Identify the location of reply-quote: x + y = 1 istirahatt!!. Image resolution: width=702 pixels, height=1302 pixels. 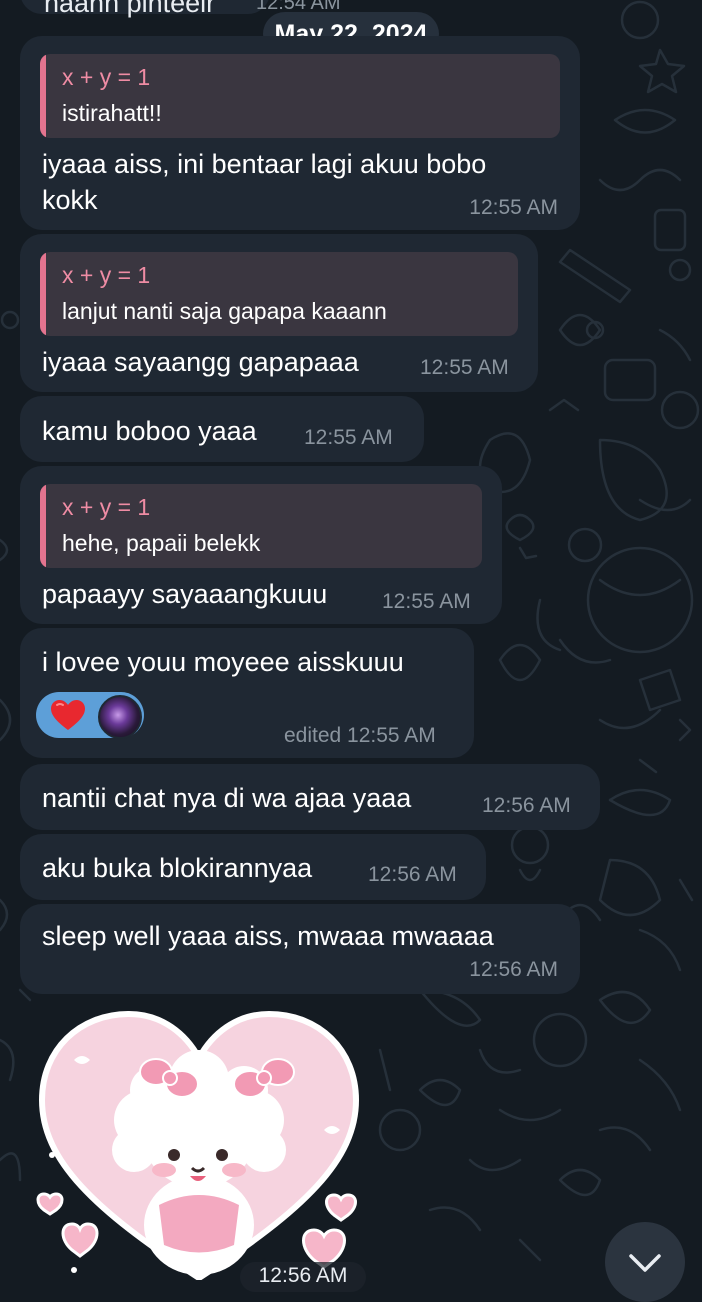
(300, 96).